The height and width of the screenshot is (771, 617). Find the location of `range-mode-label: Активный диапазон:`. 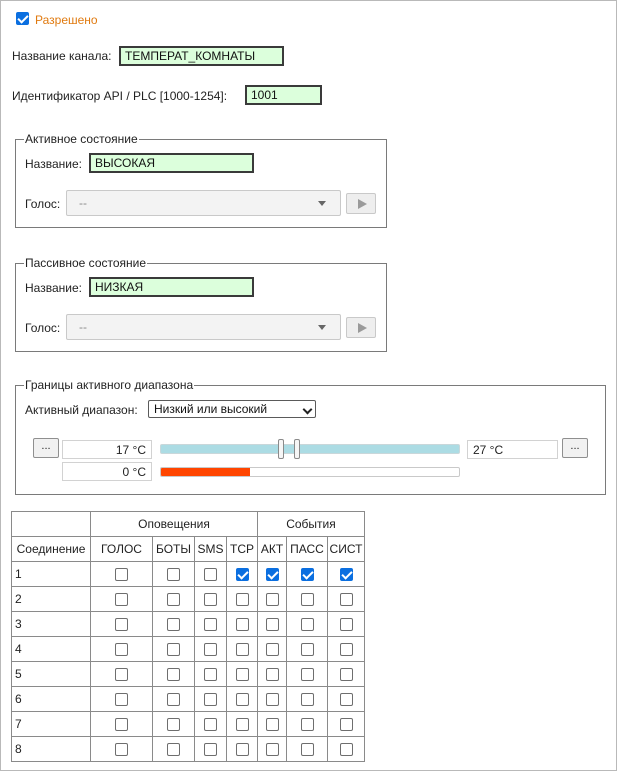

range-mode-label: Активный диапазон: is located at coordinates (81, 410).